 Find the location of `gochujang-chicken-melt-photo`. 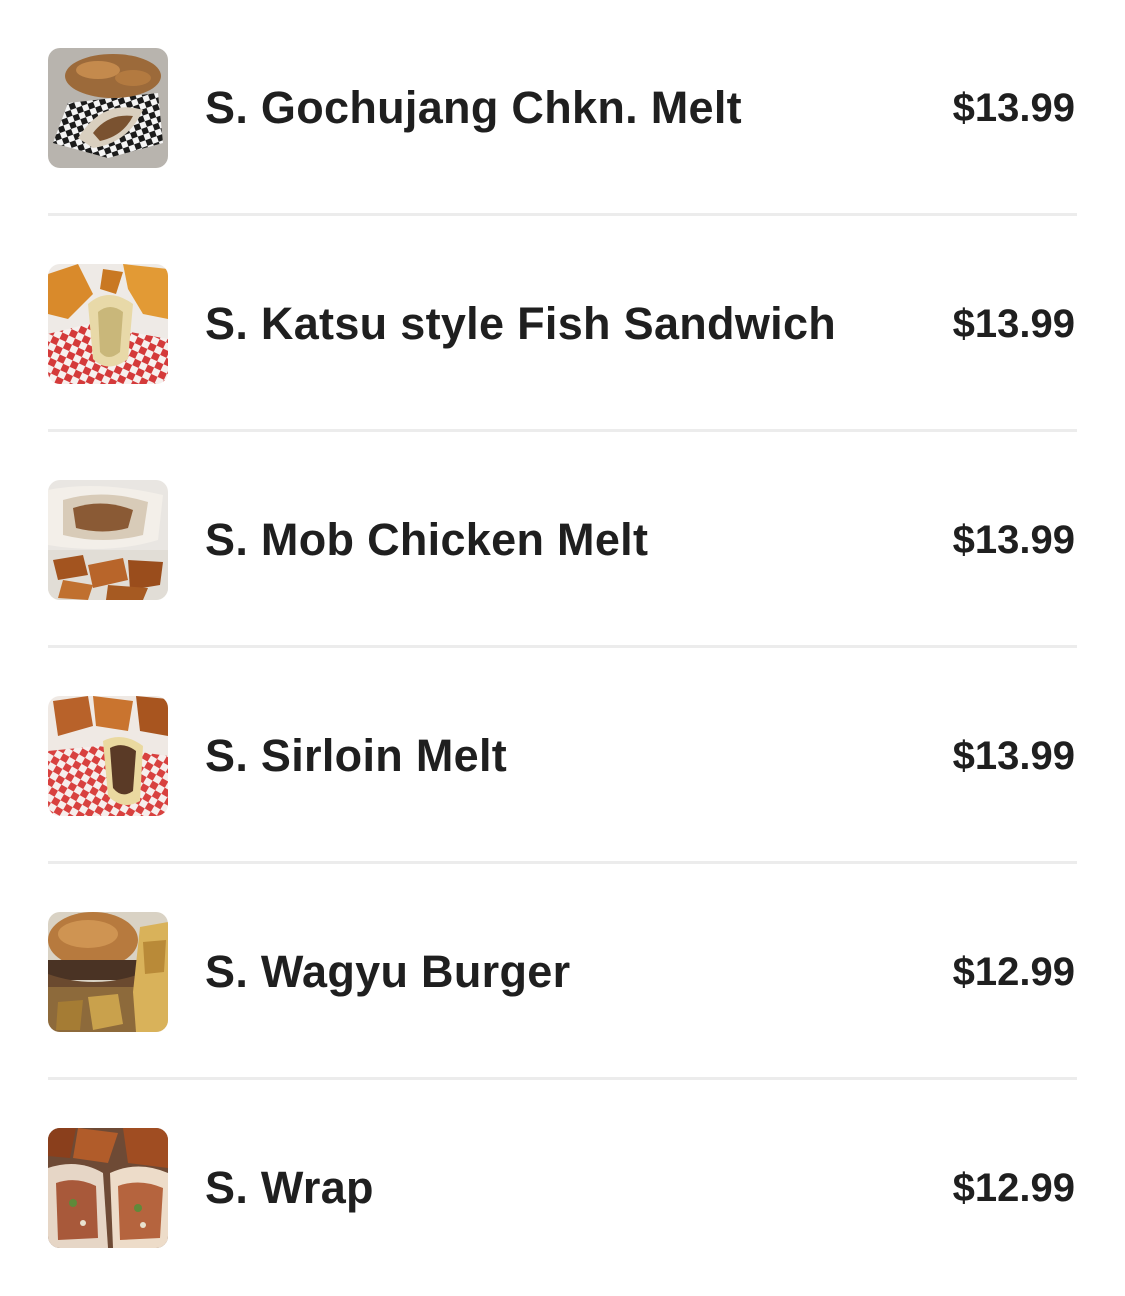

gochujang-chicken-melt-photo is located at coordinates (108, 108).